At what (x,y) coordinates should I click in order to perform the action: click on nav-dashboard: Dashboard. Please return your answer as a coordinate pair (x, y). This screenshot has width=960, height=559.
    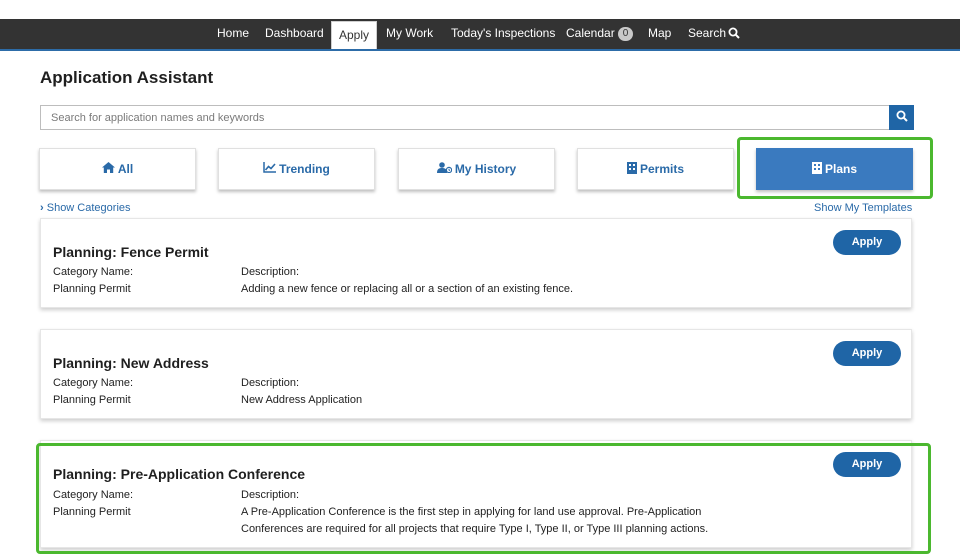
    Looking at the image, I should click on (294, 34).